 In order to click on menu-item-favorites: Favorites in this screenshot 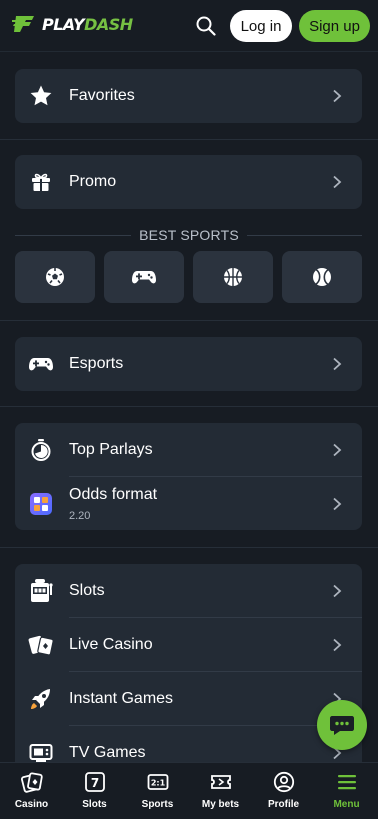, I will do `click(188, 96)`.